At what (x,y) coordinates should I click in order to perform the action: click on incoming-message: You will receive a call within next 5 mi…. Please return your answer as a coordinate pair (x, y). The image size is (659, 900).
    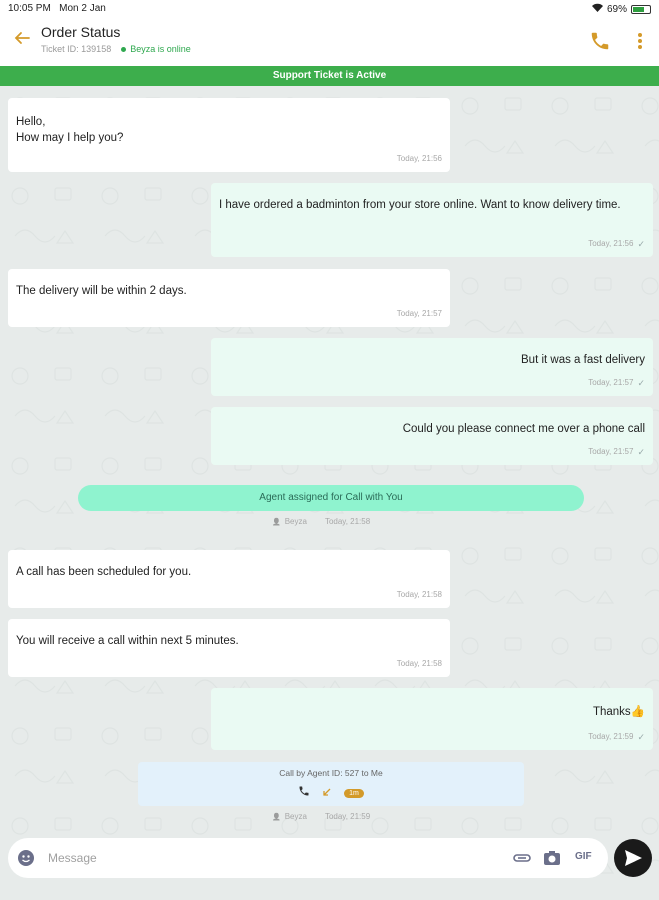
    Looking at the image, I should click on (229, 648).